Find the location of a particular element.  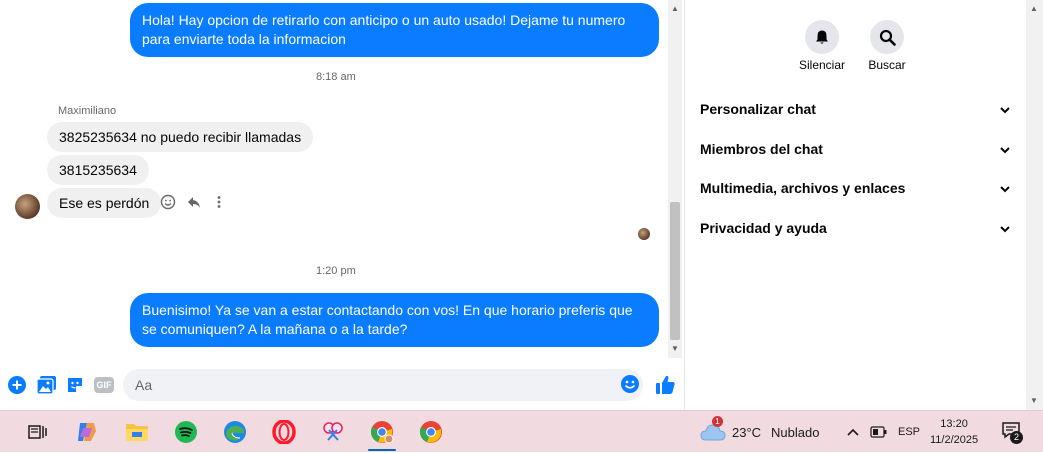

section-label: Privacidad y ayuda is located at coordinates (763, 228).